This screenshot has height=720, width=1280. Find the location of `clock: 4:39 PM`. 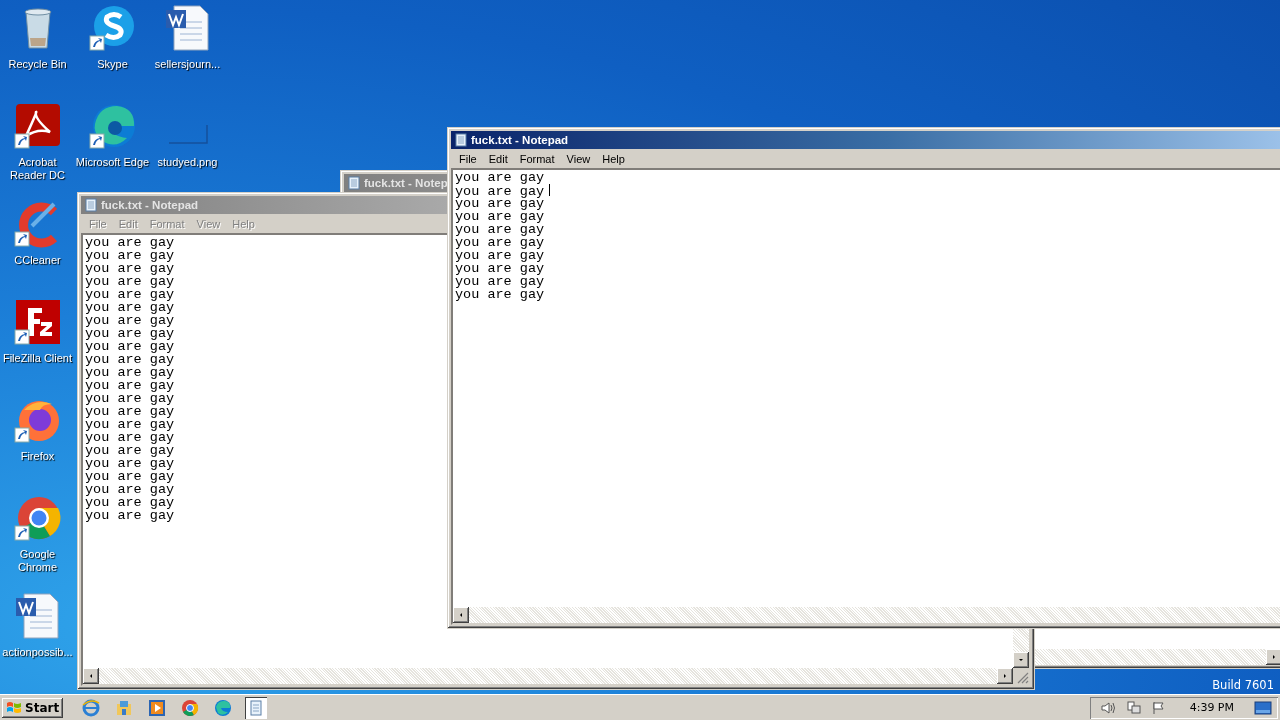

clock: 4:39 PM is located at coordinates (1211, 707).